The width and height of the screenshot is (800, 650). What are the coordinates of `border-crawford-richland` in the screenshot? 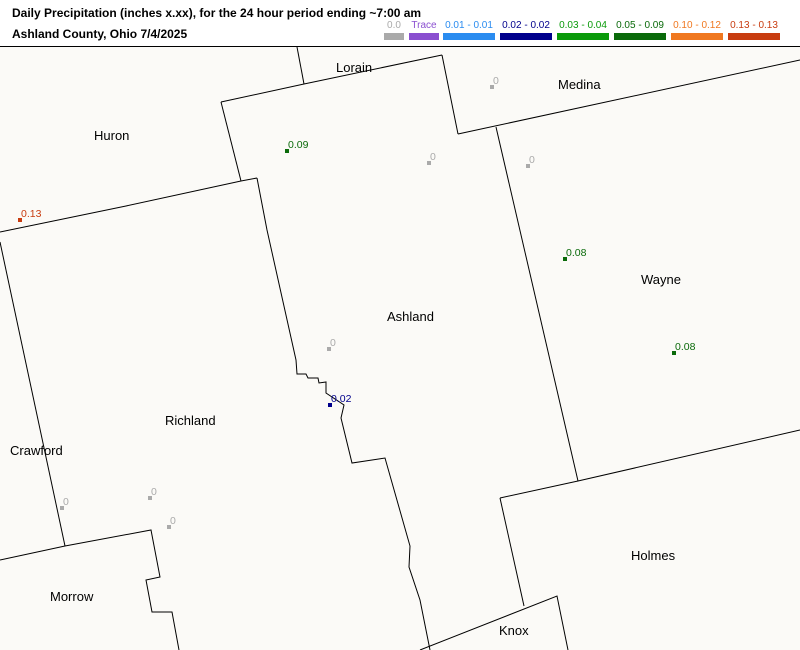 It's located at (33, 394).